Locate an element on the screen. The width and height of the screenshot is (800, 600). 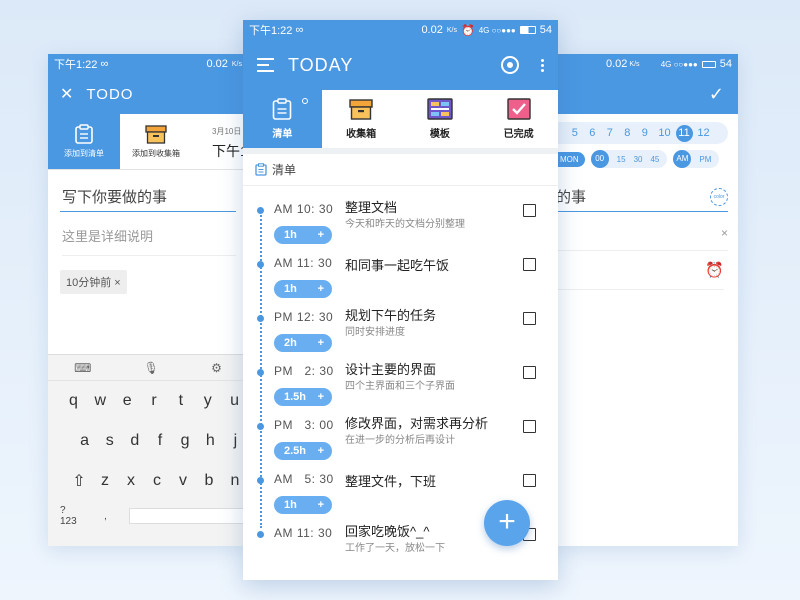
hour-option: 9 is located at coordinates (645, 133).